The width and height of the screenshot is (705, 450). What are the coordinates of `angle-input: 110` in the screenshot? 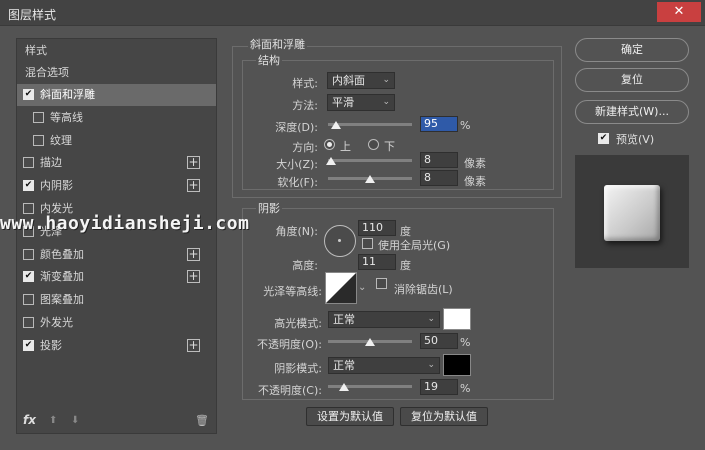 It's located at (377, 228).